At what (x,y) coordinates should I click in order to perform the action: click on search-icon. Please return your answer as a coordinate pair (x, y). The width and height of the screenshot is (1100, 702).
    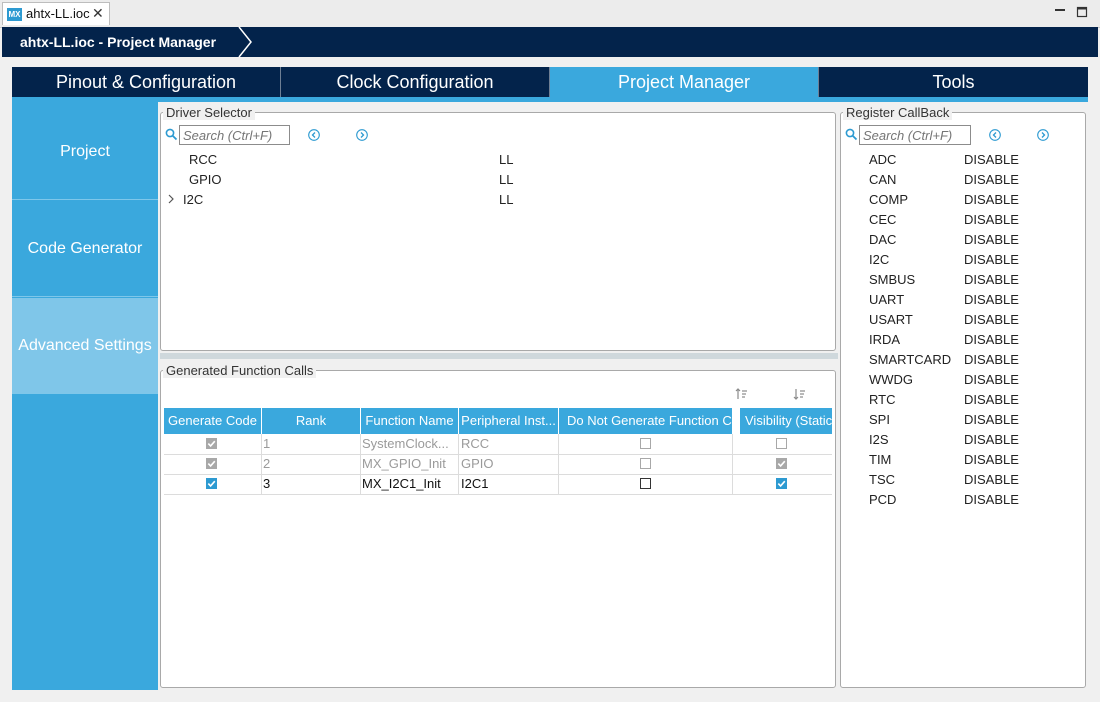
    Looking at the image, I should click on (851, 134).